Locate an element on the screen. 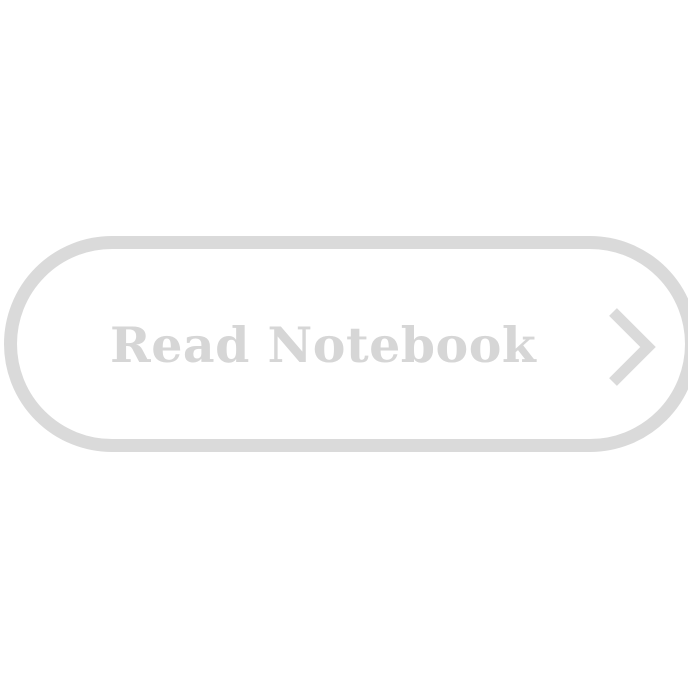  chevron-right-icon is located at coordinates (632, 347).